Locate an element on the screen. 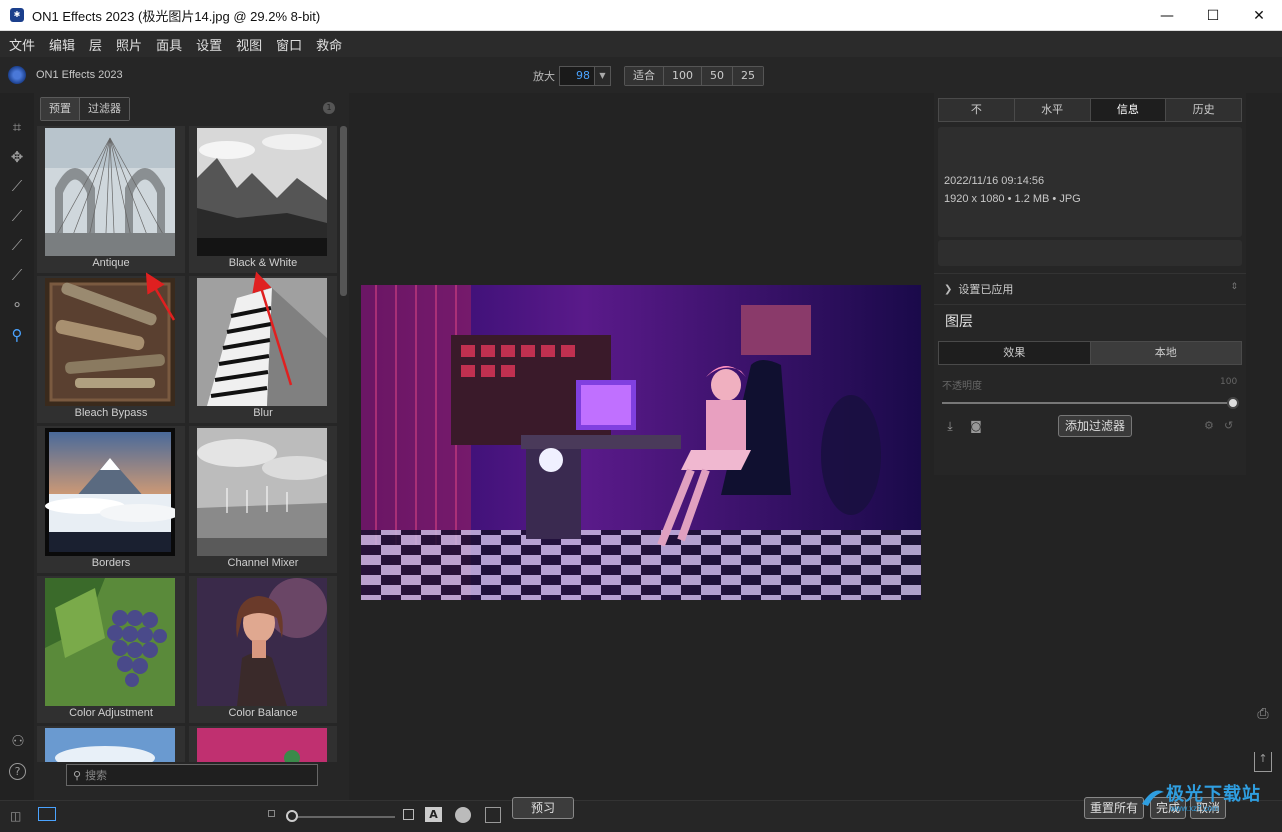 This screenshot has width=1282, height=832. zoom-presets: 适合 100 50 25 is located at coordinates (694, 76).